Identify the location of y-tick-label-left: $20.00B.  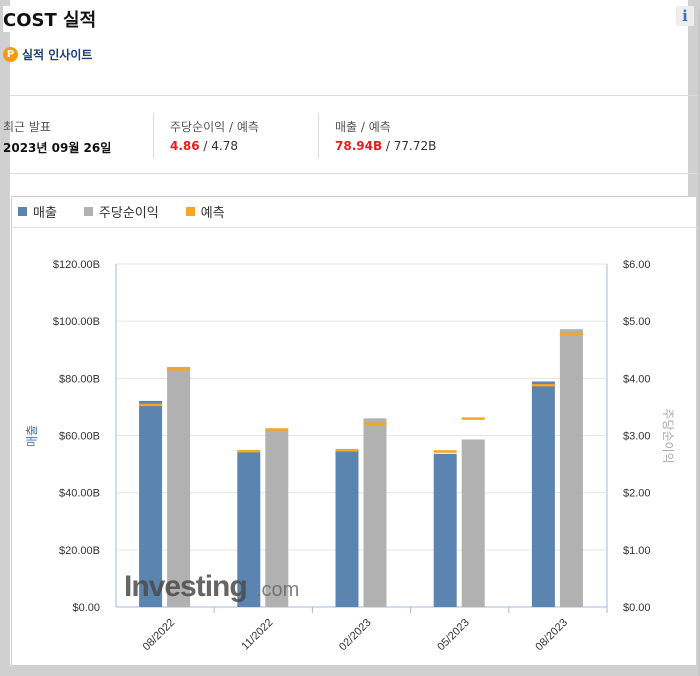
(79, 551).